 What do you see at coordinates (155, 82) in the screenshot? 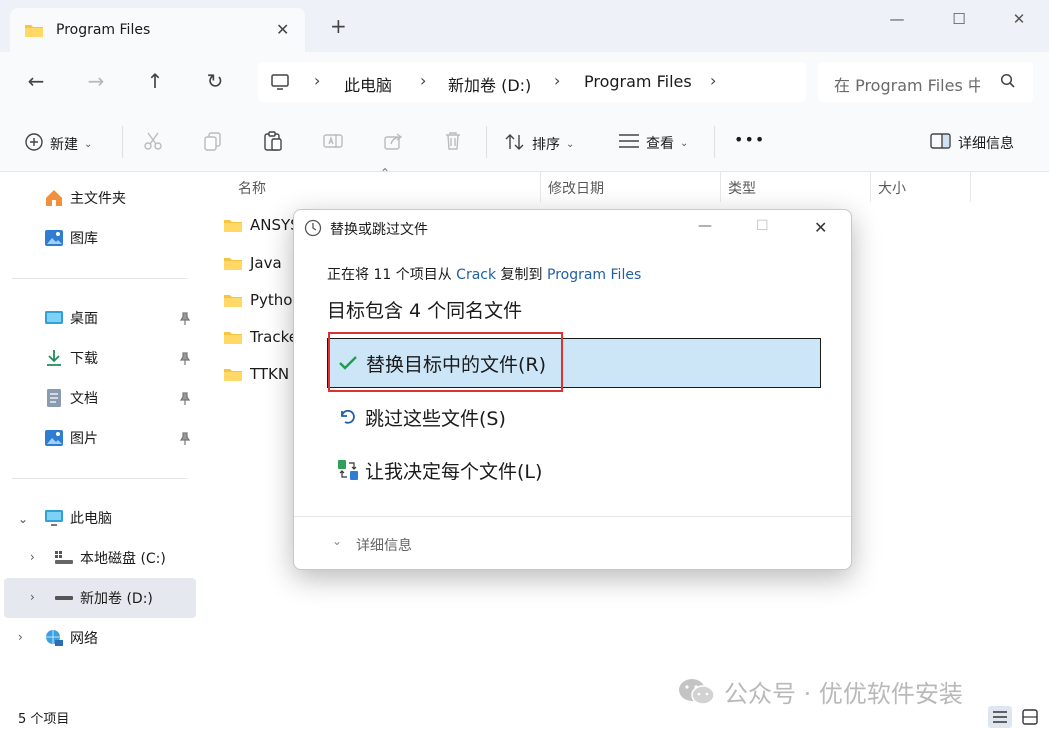
I see `up-button: ↑` at bounding box center [155, 82].